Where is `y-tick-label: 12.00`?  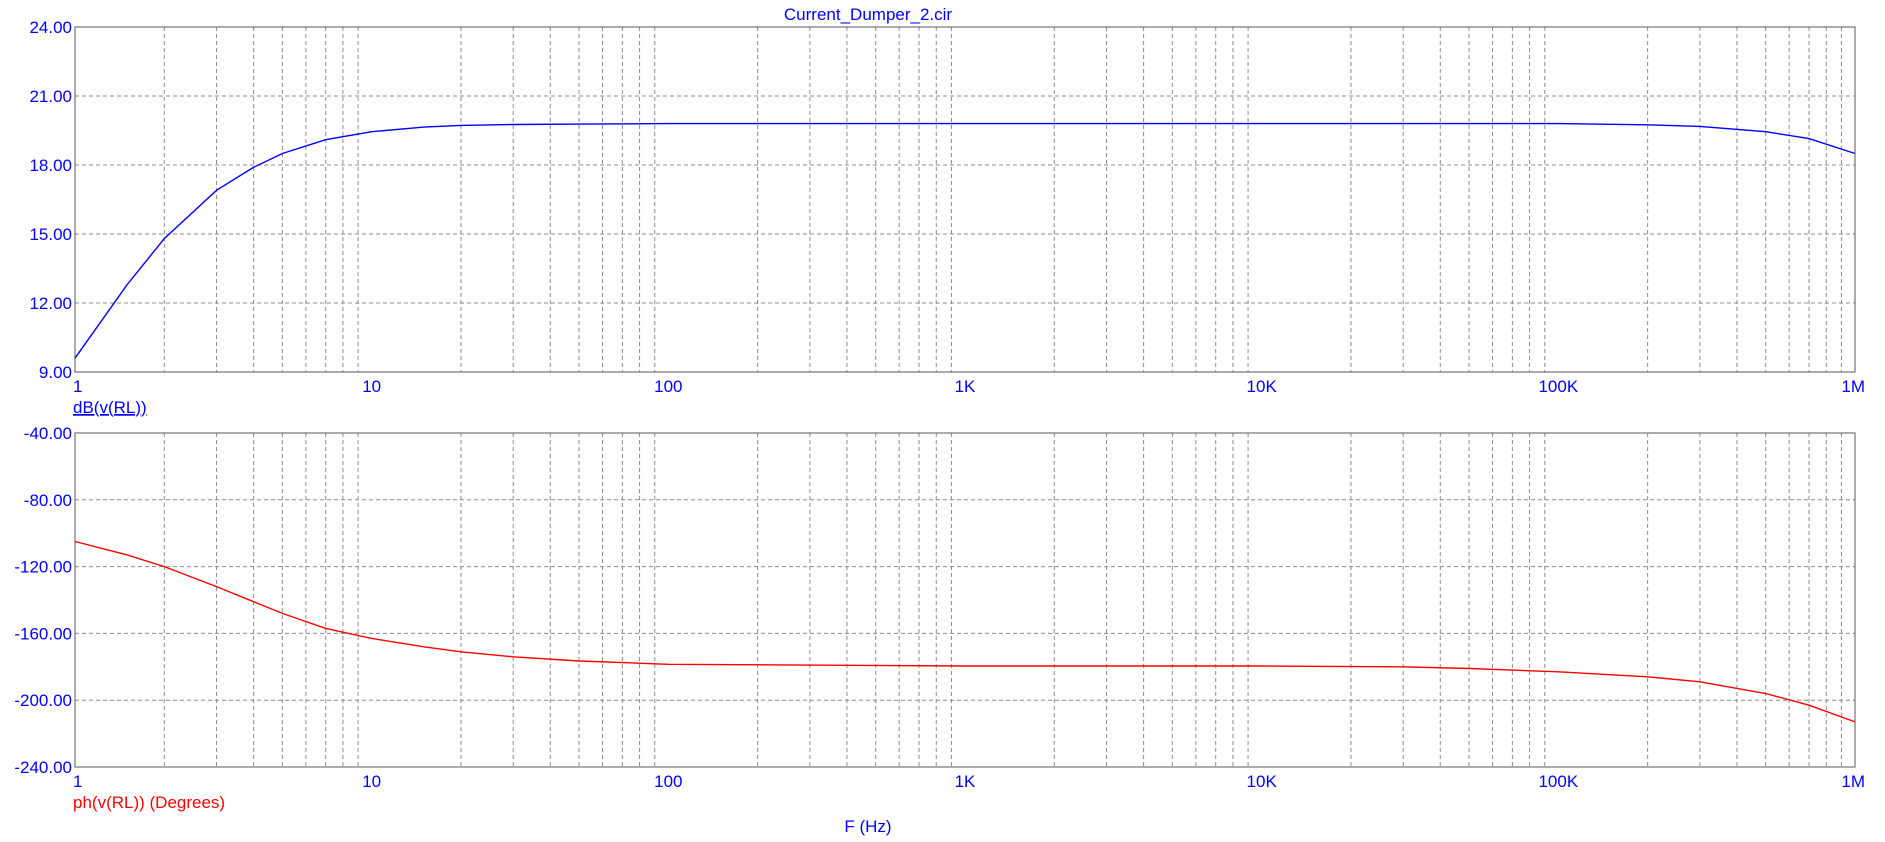 y-tick-label: 12.00 is located at coordinates (50, 303).